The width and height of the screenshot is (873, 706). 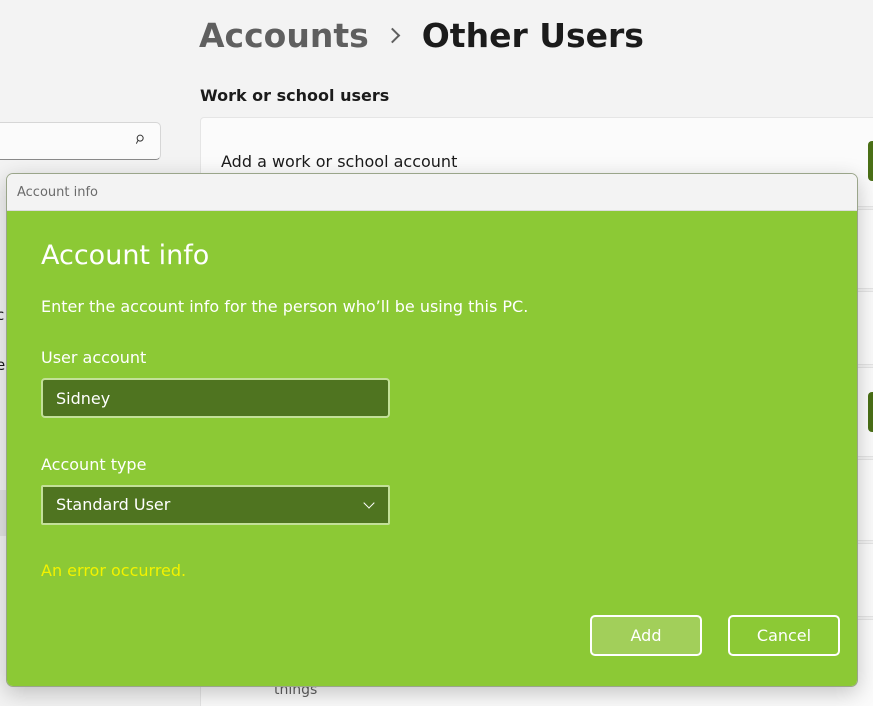 I want to click on account-type-label: Account type, so click(x=94, y=464).